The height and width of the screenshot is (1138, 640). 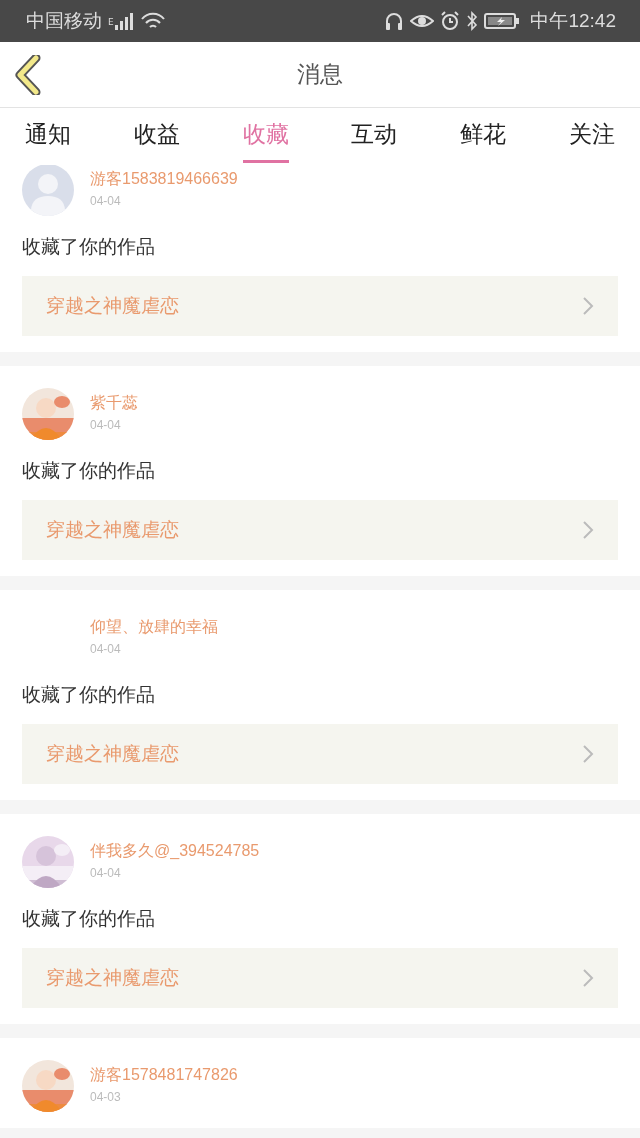 What do you see at coordinates (164, 179) in the screenshot?
I see `user-name: 游客1583819466639` at bounding box center [164, 179].